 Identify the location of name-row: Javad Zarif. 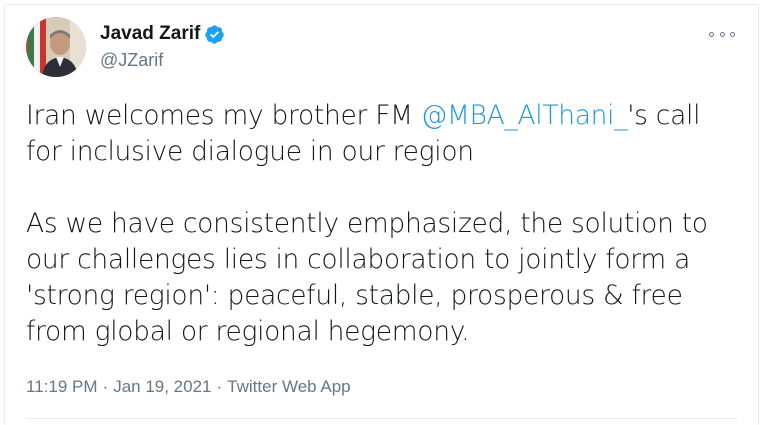
(162, 34).